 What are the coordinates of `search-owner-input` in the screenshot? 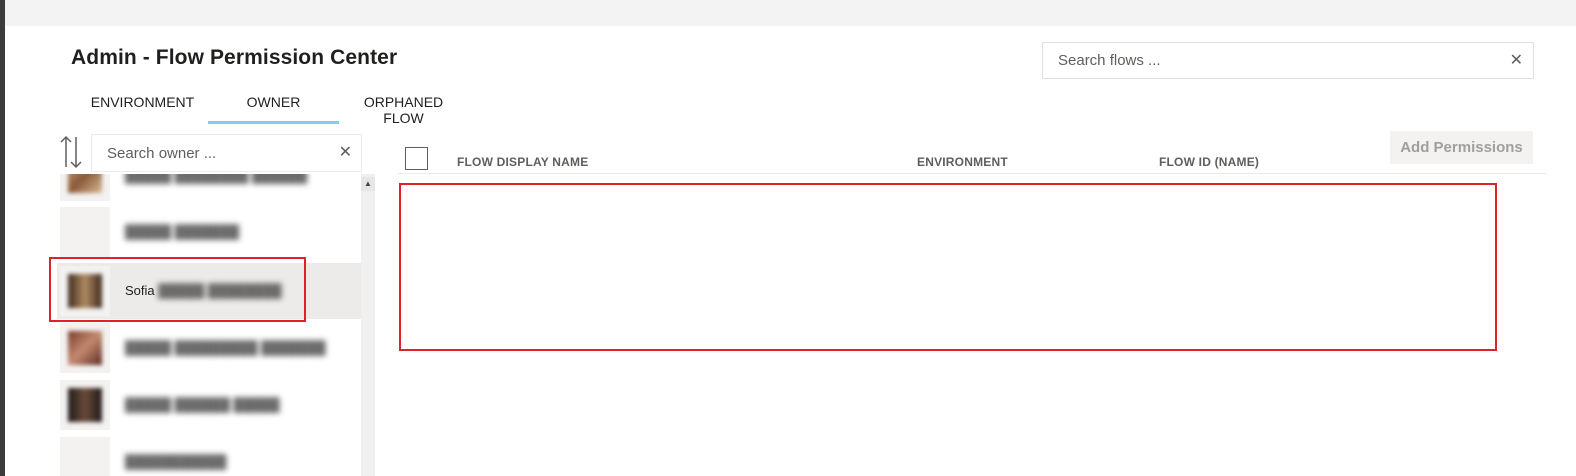 It's located at (226, 153).